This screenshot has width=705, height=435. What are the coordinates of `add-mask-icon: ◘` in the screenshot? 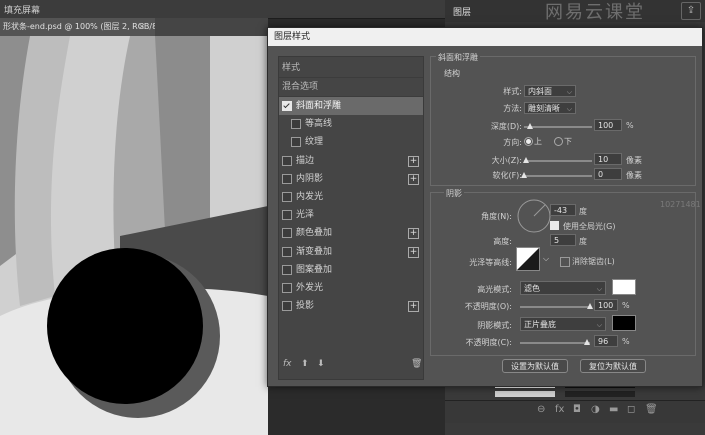 It's located at (577, 409).